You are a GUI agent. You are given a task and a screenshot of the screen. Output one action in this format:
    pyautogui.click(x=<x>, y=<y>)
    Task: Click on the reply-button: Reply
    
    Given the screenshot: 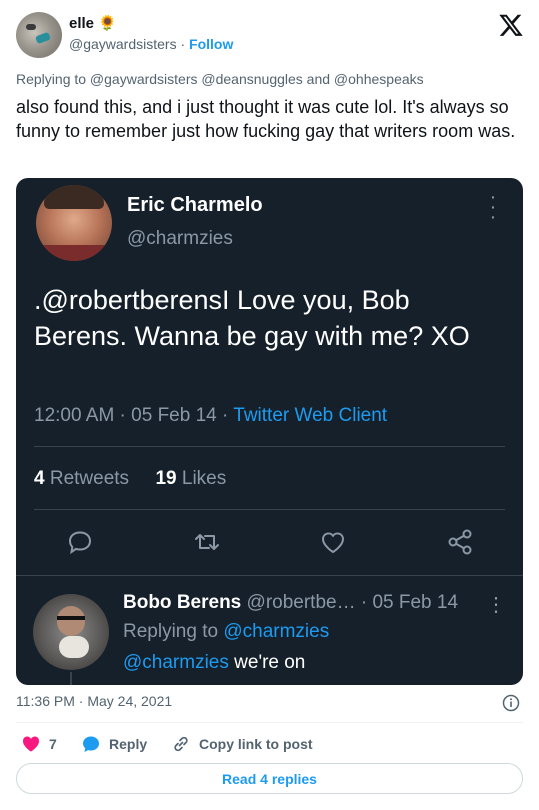 What is the action you would take?
    pyautogui.click(x=114, y=744)
    